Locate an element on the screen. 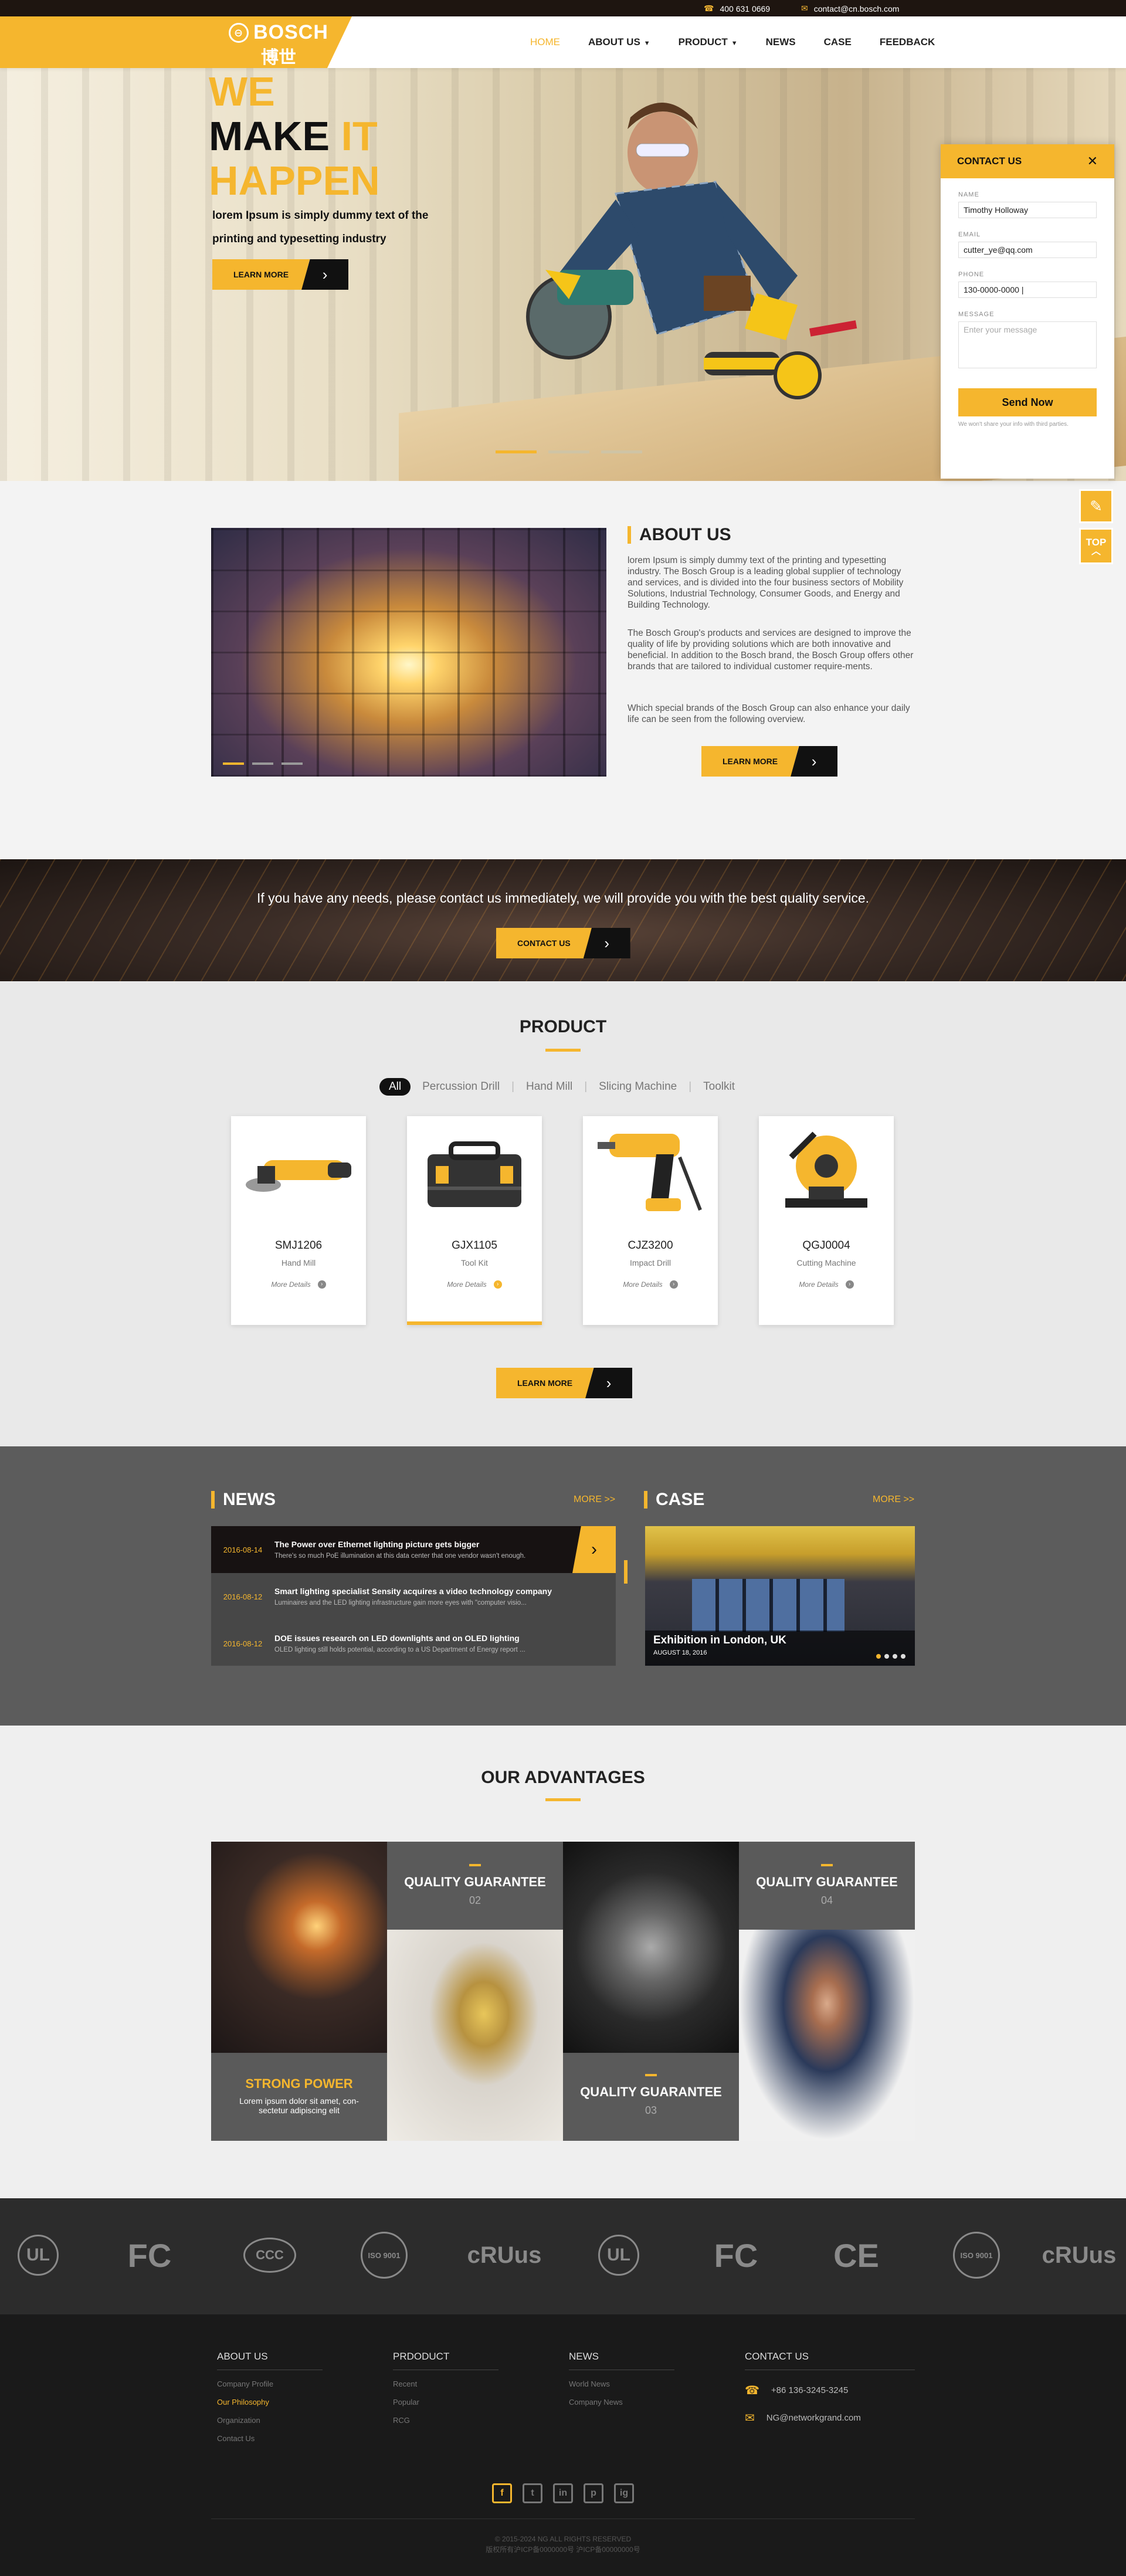 This screenshot has height=2576, width=1126. advantage-tile-3: QUALITY GUARANTEE 03 is located at coordinates (651, 2097).